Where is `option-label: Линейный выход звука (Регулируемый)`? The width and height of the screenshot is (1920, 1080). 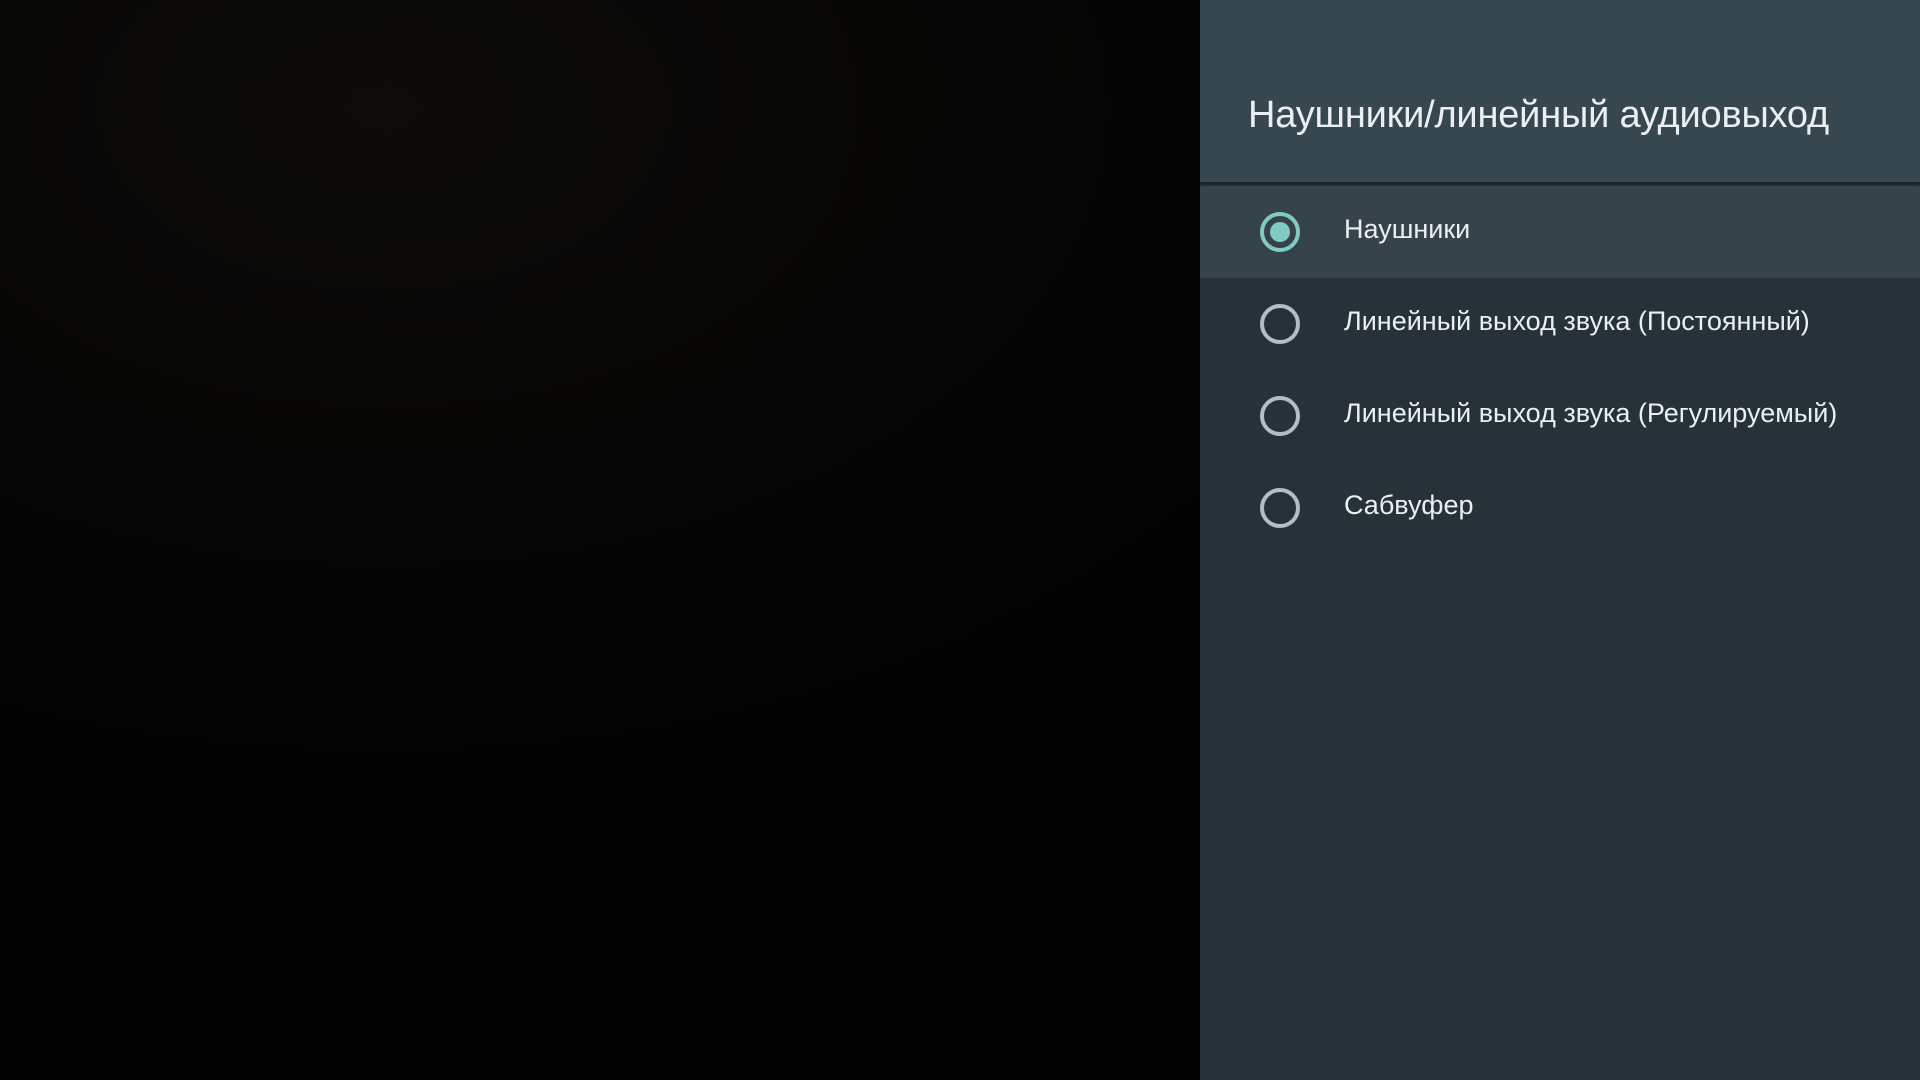 option-label: Линейный выход звука (Регулируемый) is located at coordinates (1591, 413).